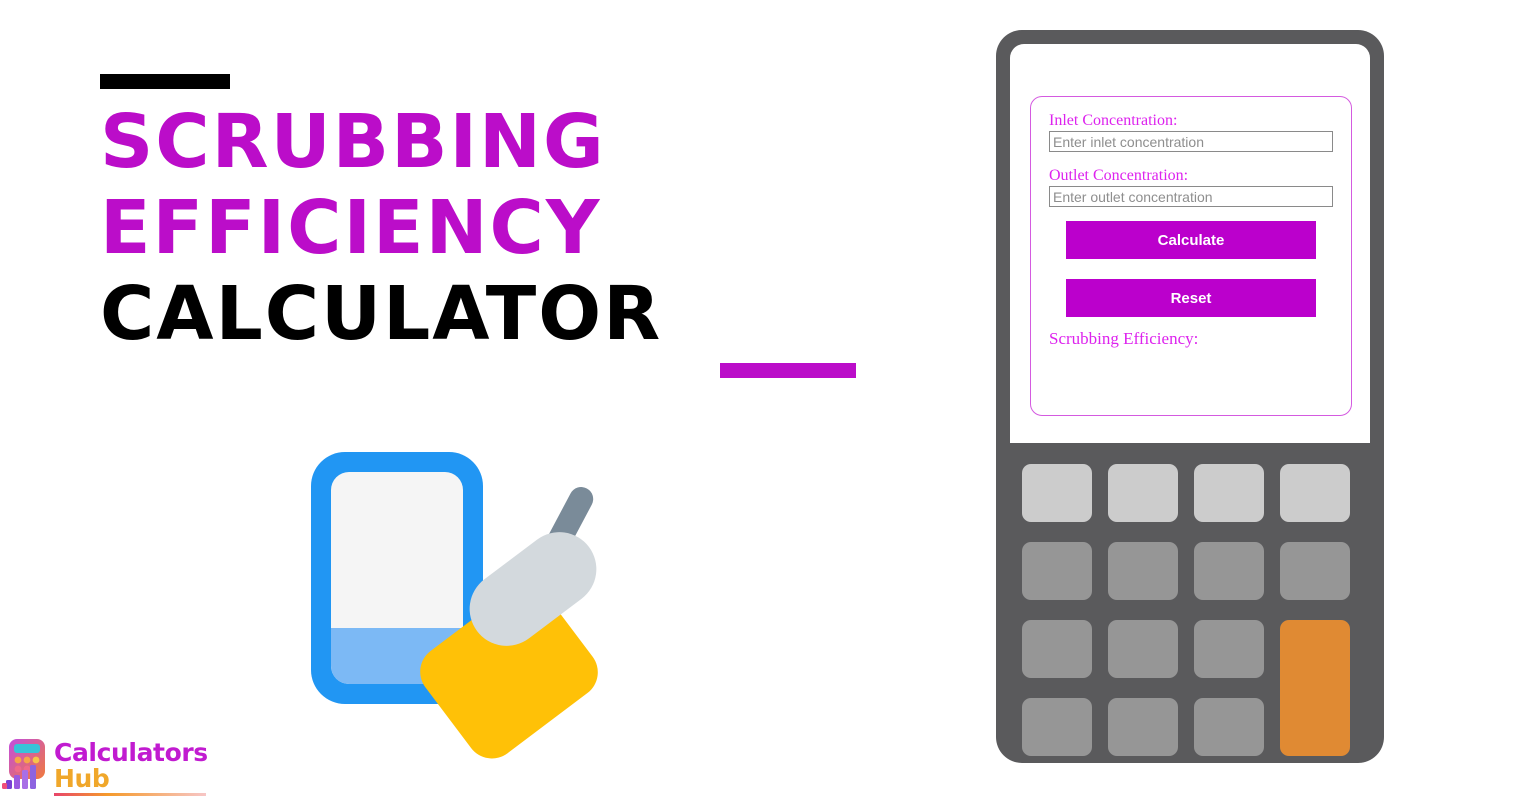 This screenshot has height=800, width=1520. I want to click on keypad-key-r4c2, so click(1143, 727).